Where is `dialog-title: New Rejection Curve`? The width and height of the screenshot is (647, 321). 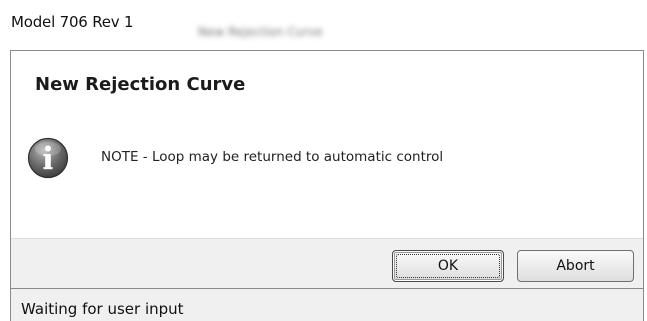
dialog-title: New Rejection Curve is located at coordinates (140, 84).